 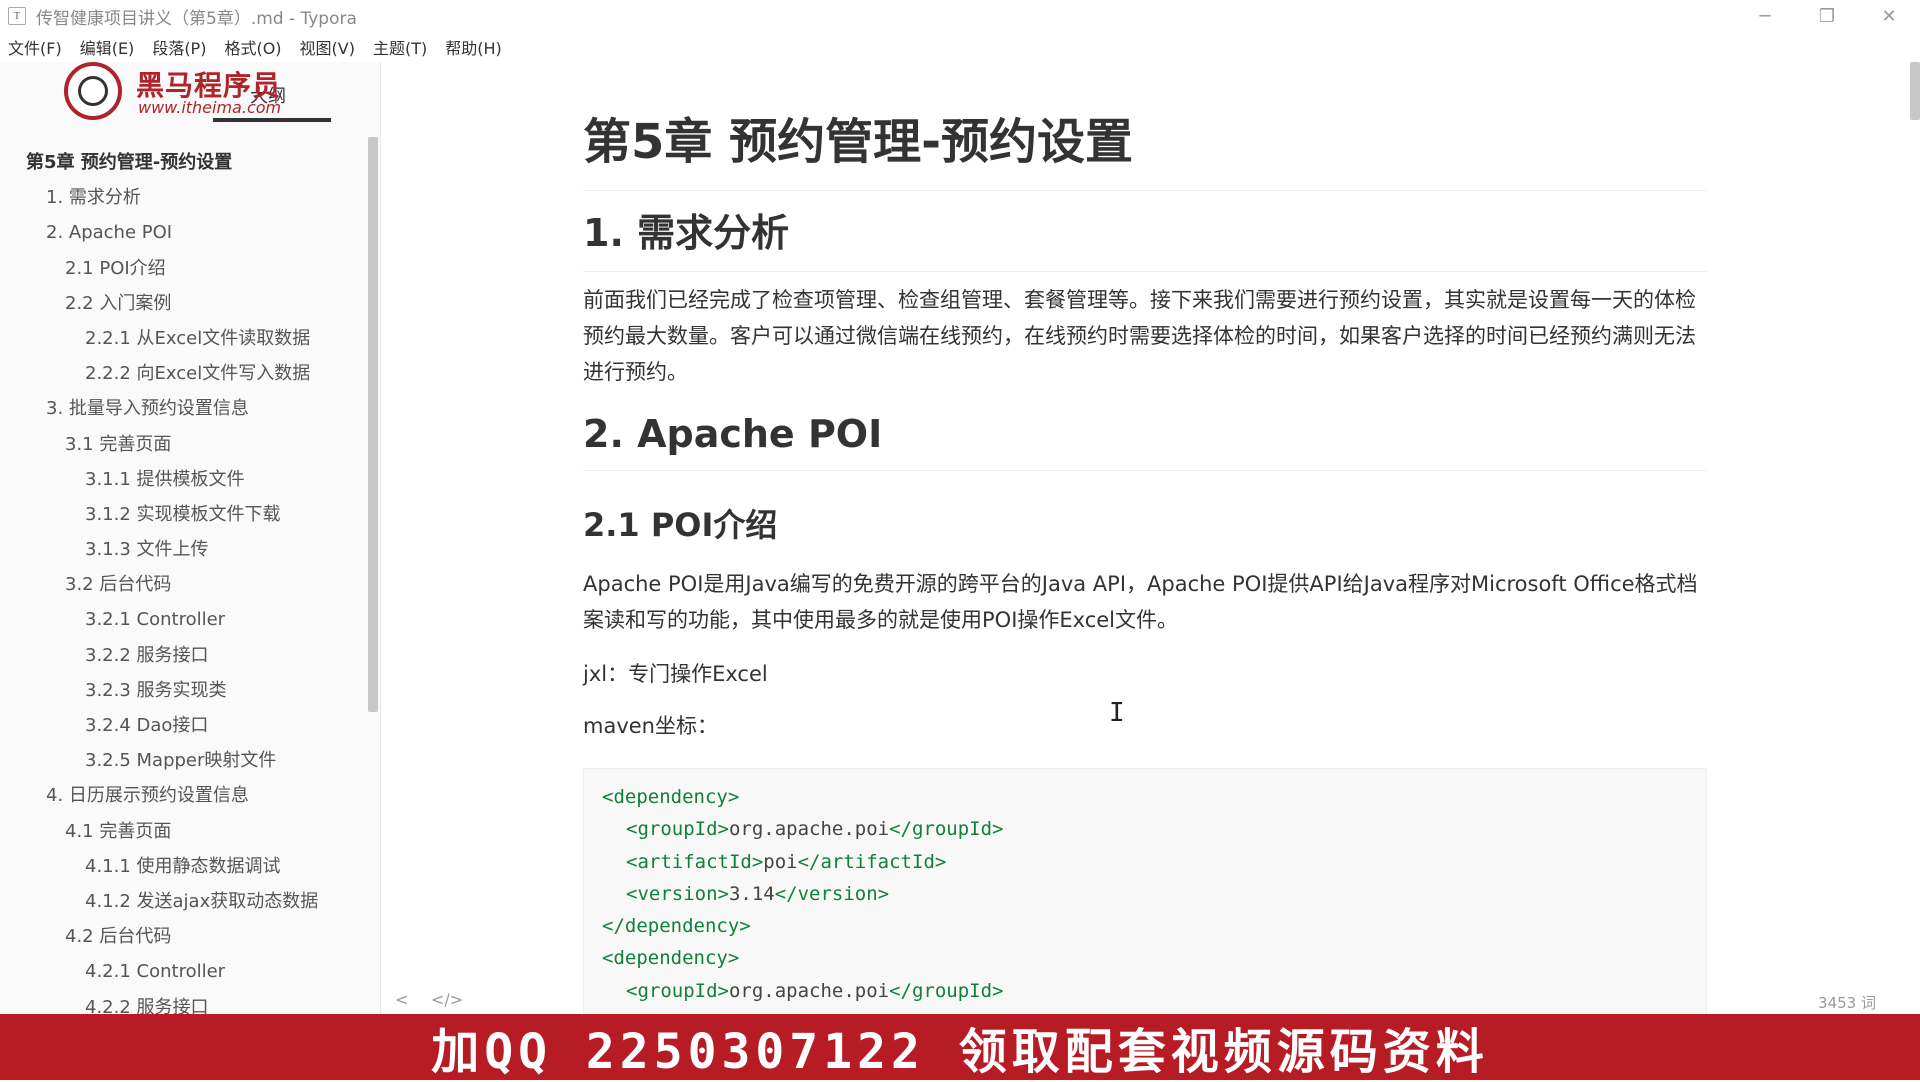 I want to click on restore-icon: ❐, so click(x=1827, y=16).